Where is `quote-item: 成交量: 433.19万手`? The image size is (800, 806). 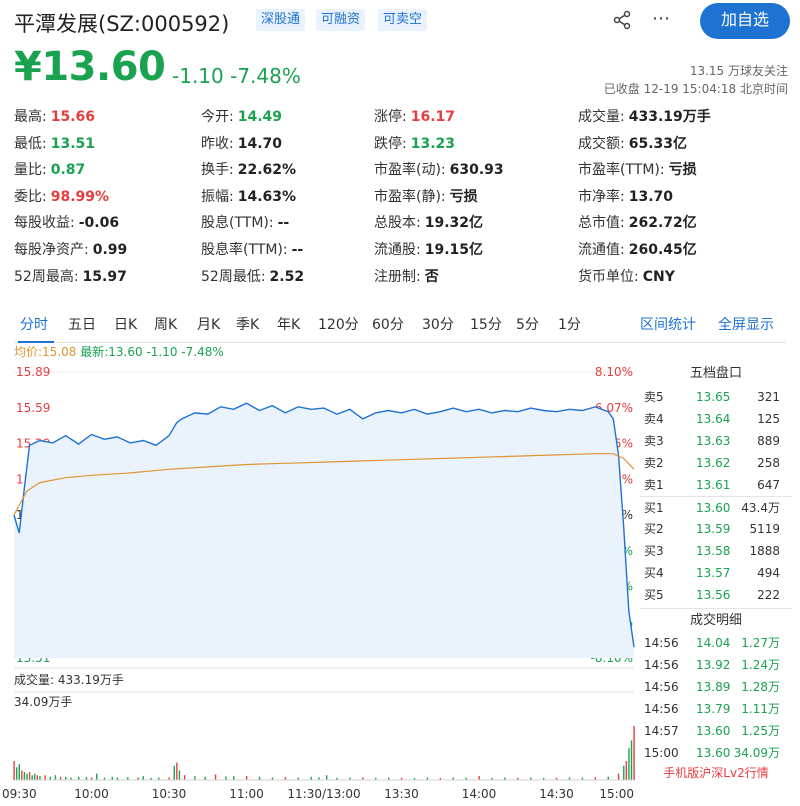 quote-item: 成交量: 433.19万手 is located at coordinates (644, 117).